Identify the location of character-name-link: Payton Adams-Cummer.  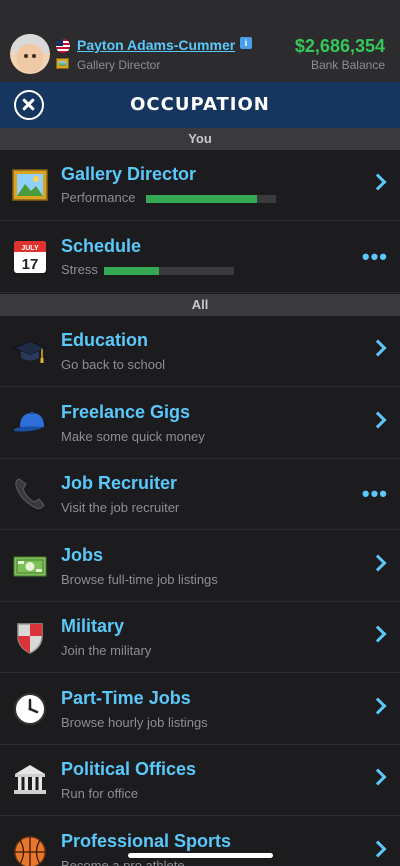
(156, 45).